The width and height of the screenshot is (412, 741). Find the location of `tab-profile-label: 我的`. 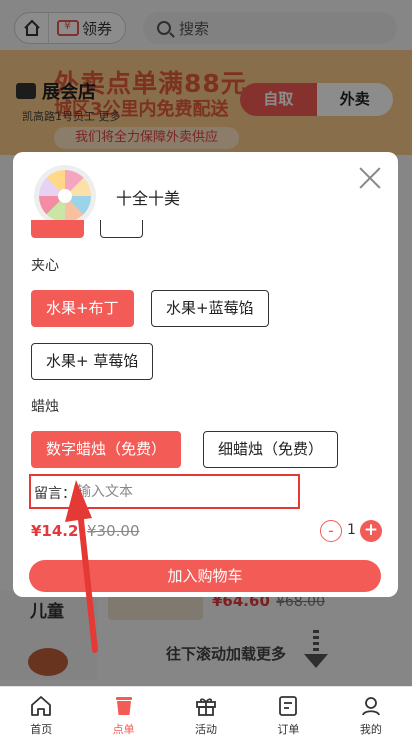

tab-profile-label: 我的 is located at coordinates (370, 729).